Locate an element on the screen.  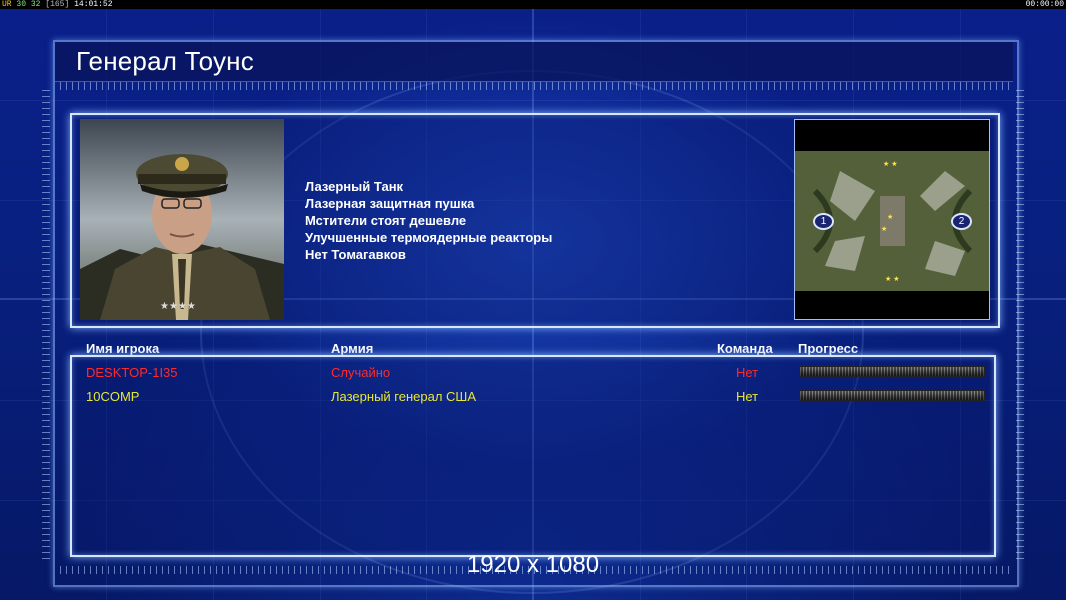
overlay-timer: 00:00:00 is located at coordinates (1044, 4).